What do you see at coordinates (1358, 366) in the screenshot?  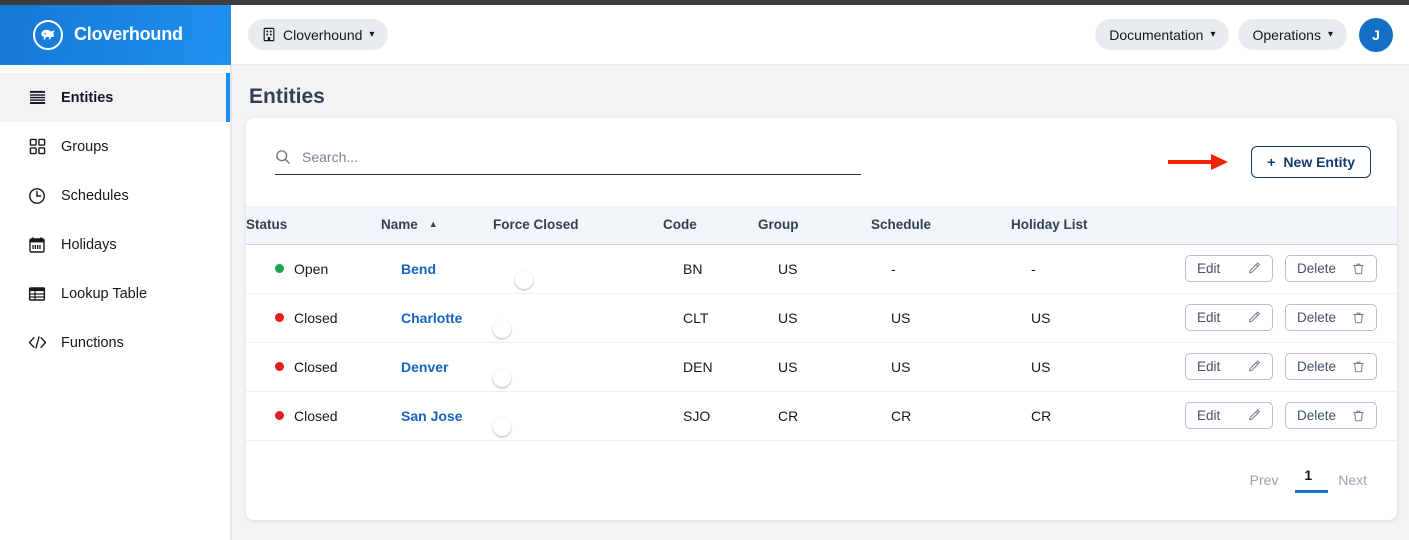 I see `trash-icon` at bounding box center [1358, 366].